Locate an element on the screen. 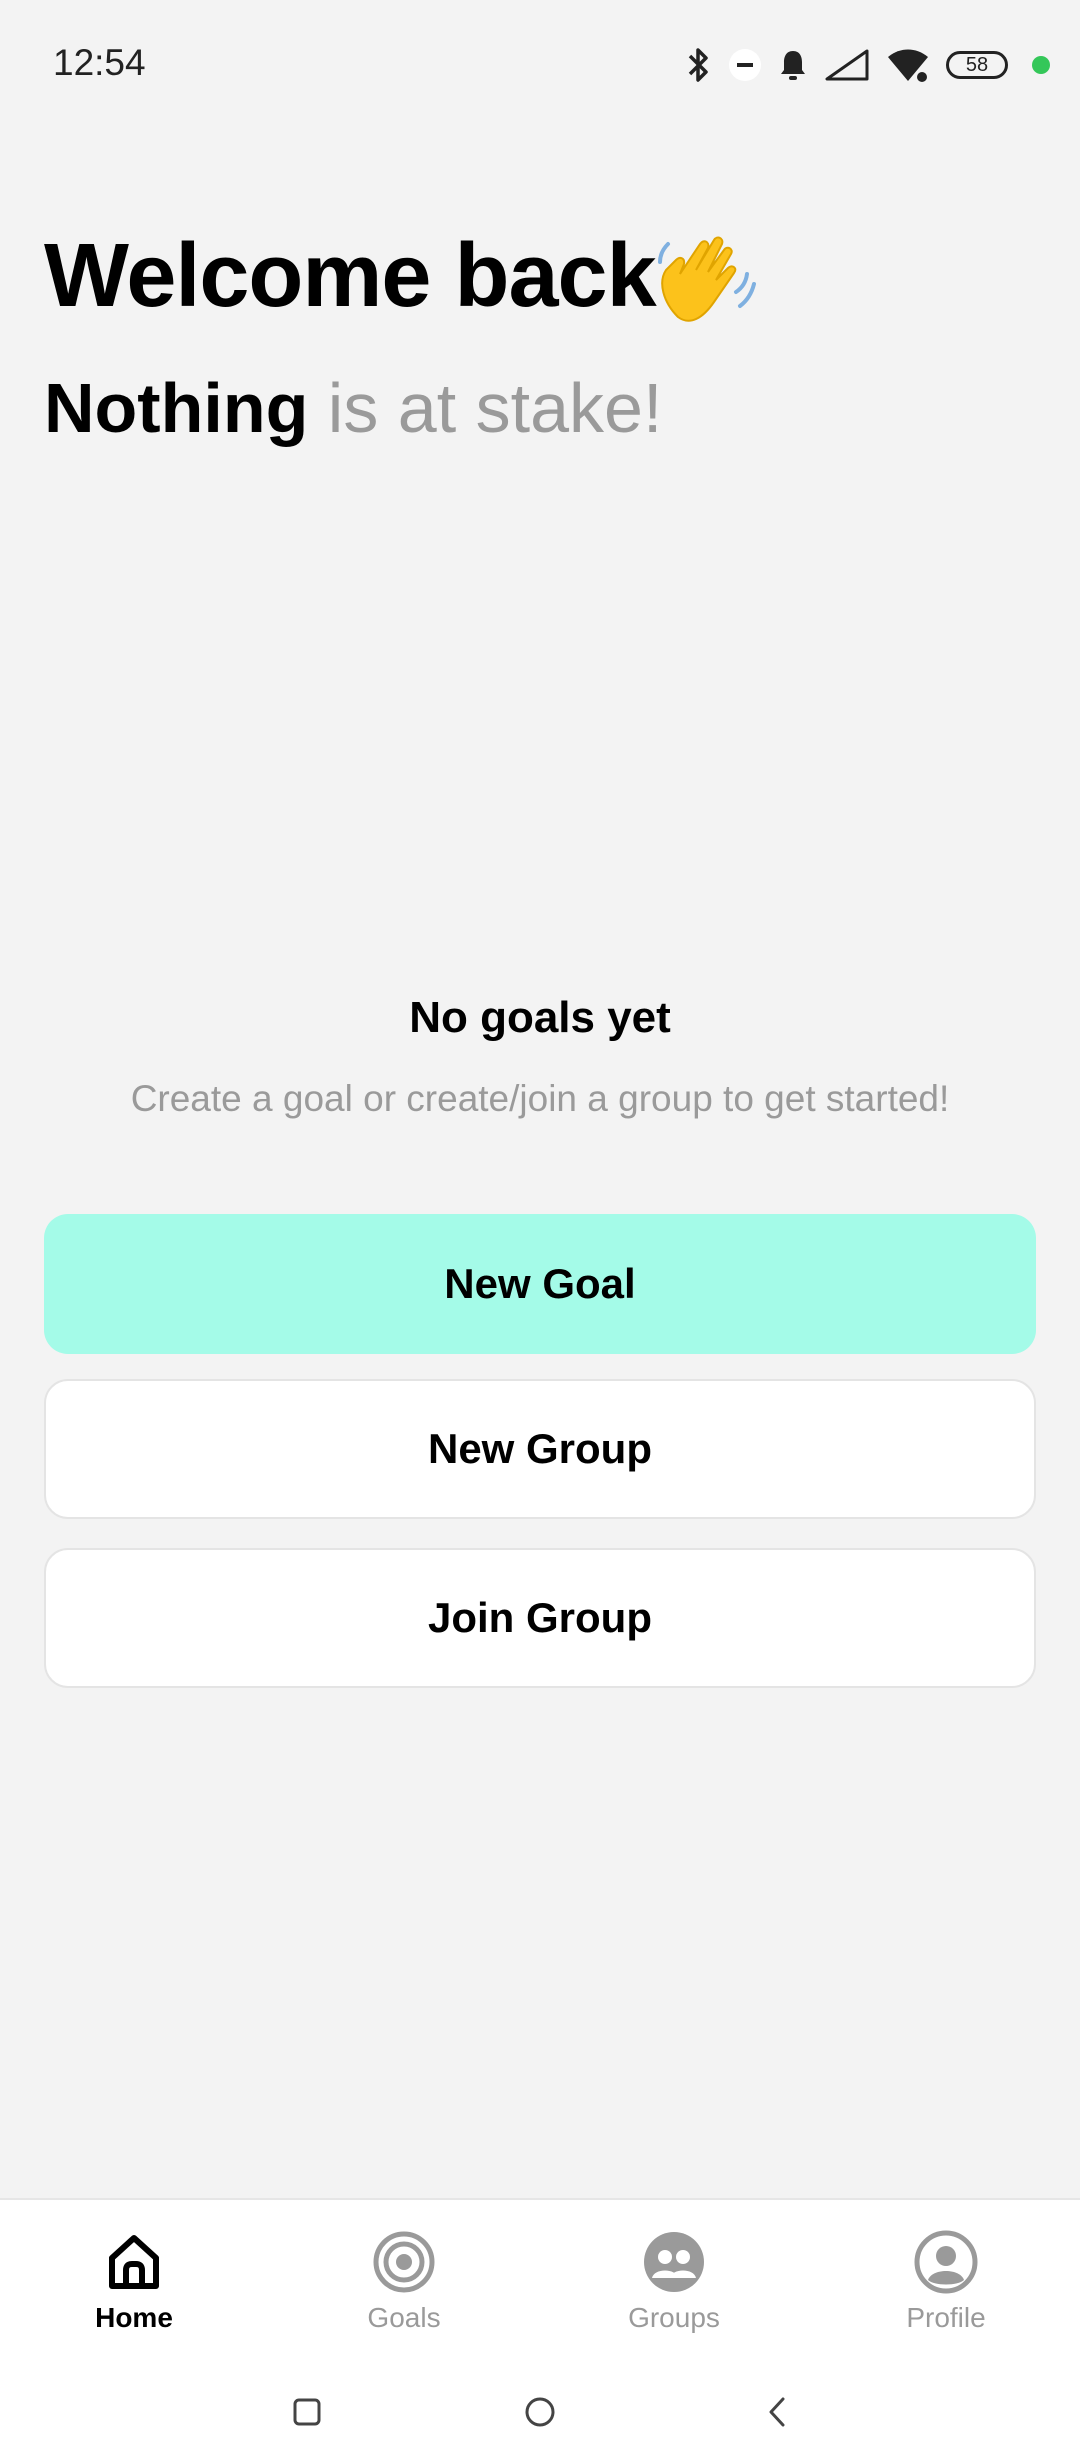 This screenshot has height=2460, width=1080. signal-icon is located at coordinates (847, 65).